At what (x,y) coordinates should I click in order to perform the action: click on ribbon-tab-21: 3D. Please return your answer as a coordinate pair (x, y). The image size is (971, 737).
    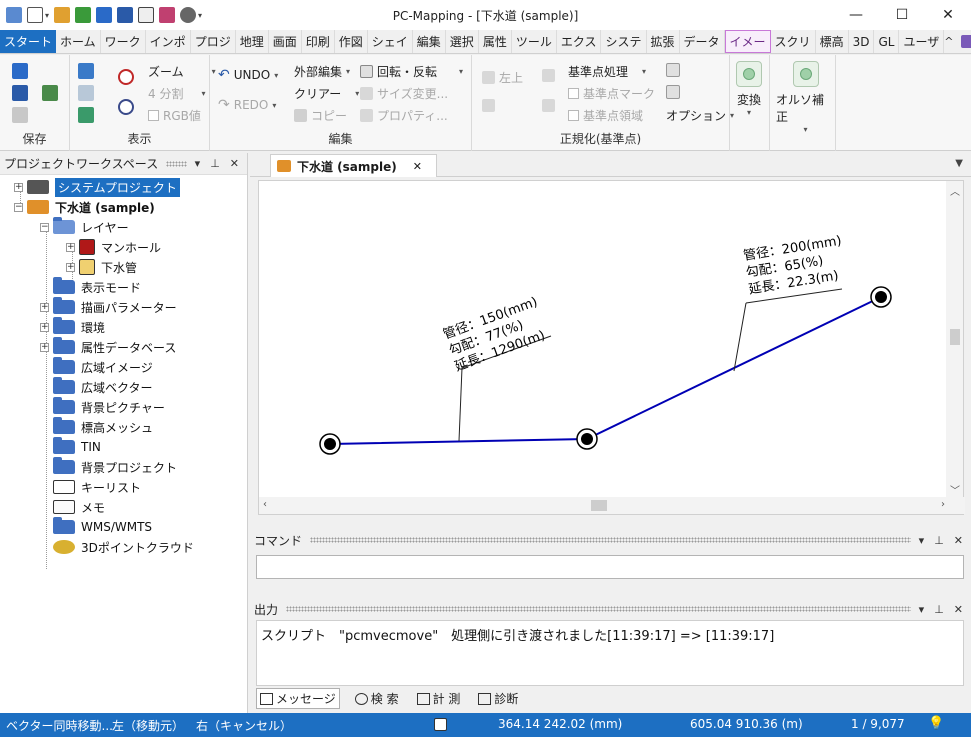
    Looking at the image, I should click on (862, 41).